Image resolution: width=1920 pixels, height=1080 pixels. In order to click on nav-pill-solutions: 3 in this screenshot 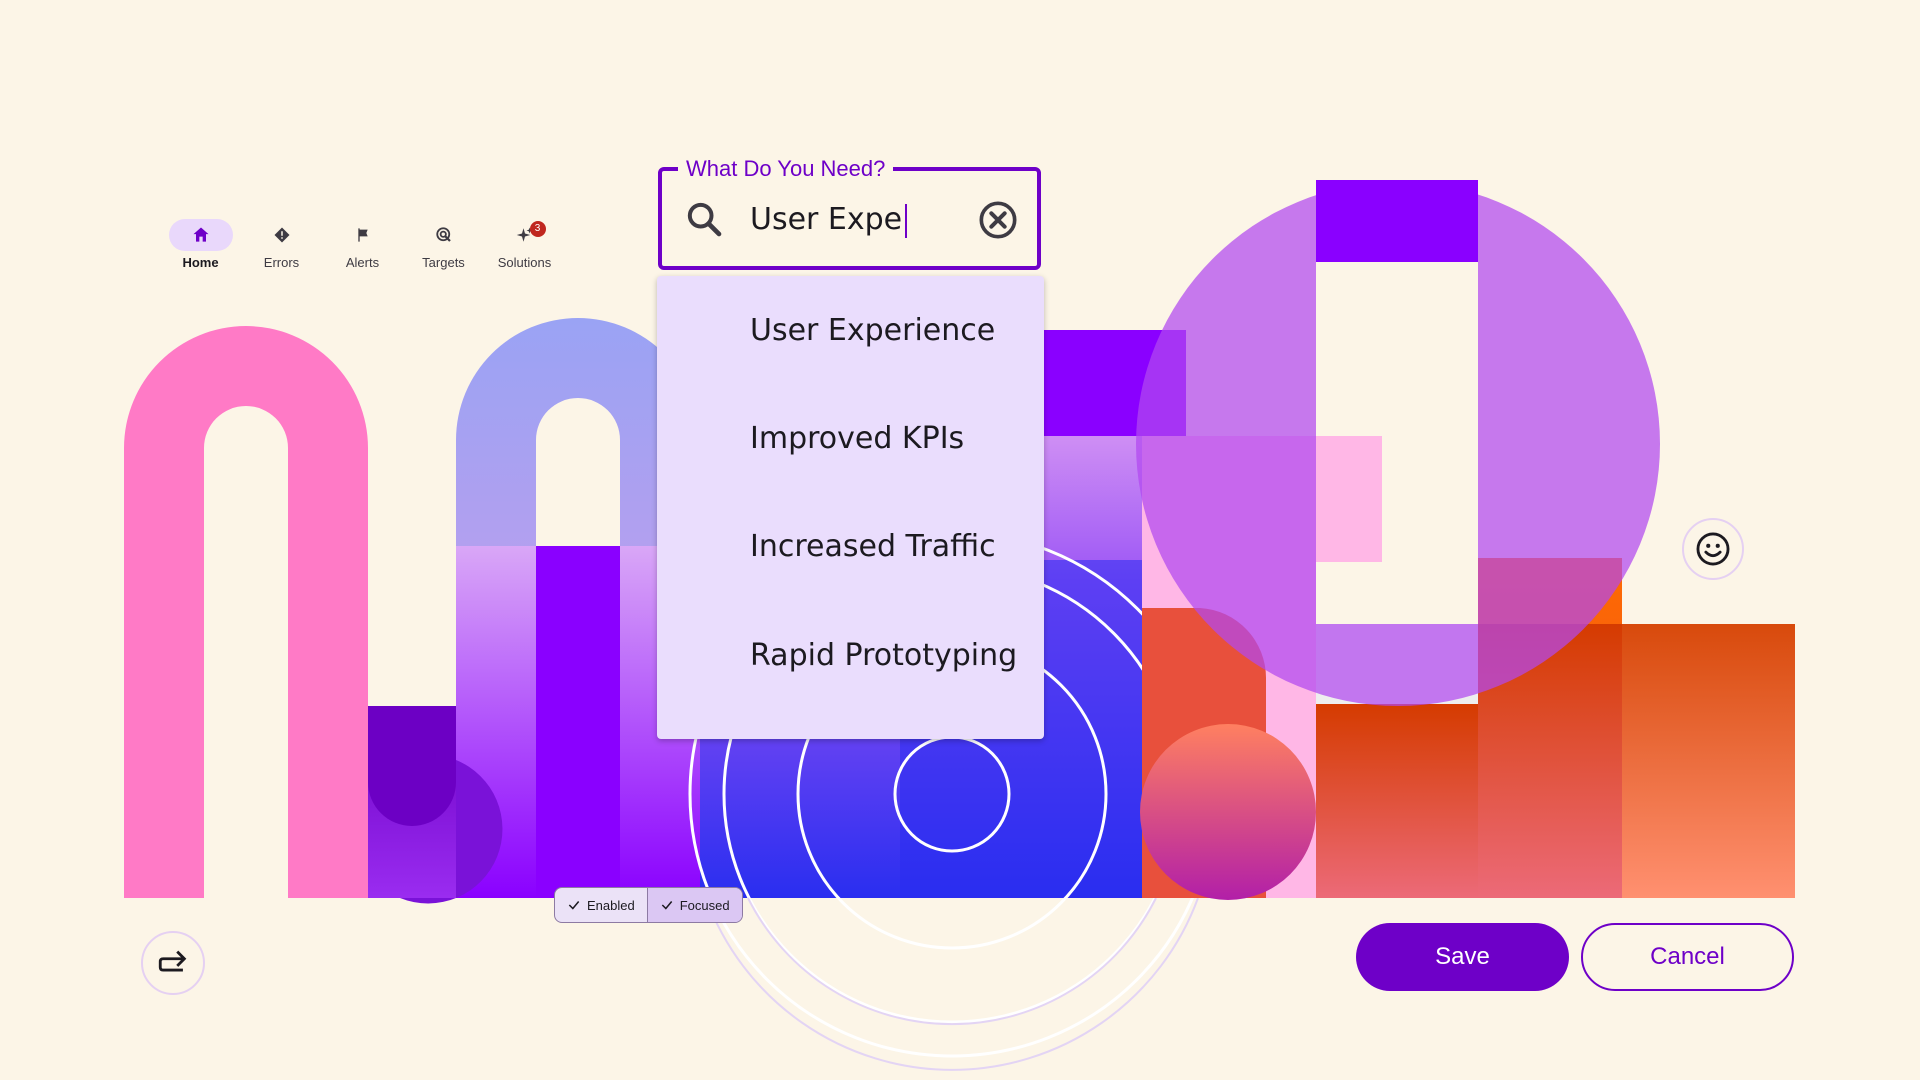, I will do `click(525, 235)`.